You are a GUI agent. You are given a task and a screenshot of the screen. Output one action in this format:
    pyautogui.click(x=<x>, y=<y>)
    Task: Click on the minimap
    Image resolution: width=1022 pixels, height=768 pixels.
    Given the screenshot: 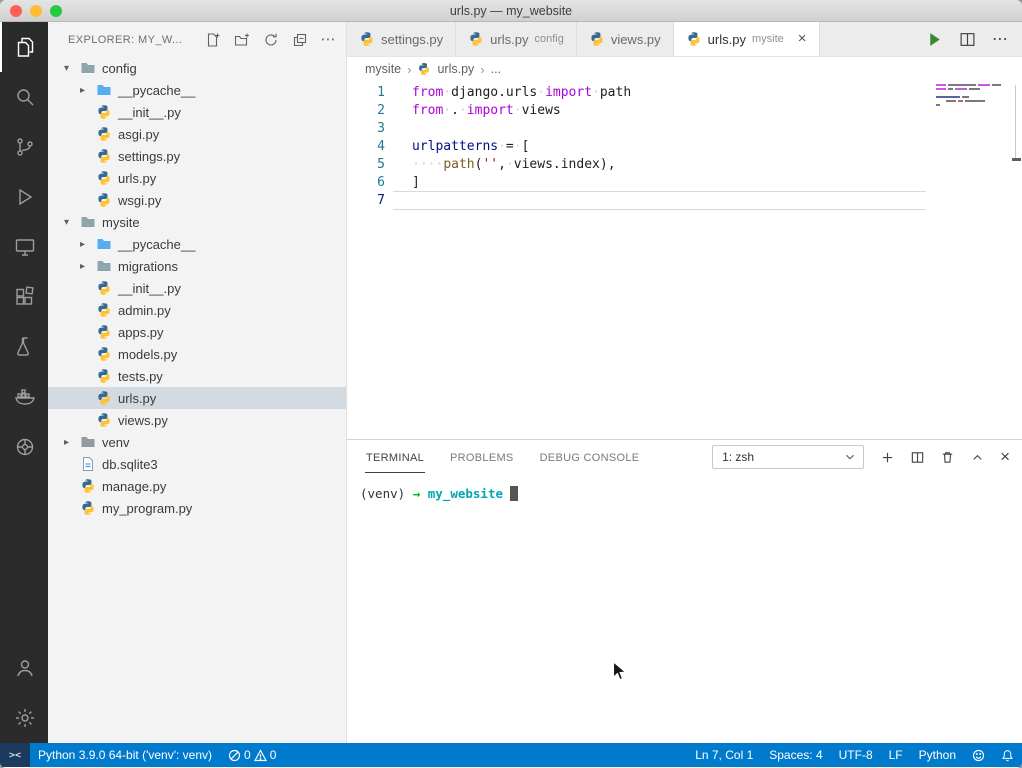 What is the action you would take?
    pyautogui.click(x=972, y=96)
    